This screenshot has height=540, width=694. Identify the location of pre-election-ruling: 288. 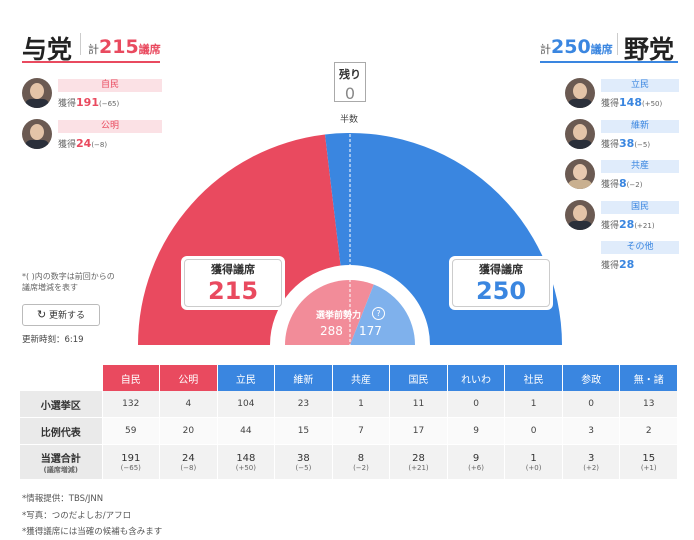
(331, 331).